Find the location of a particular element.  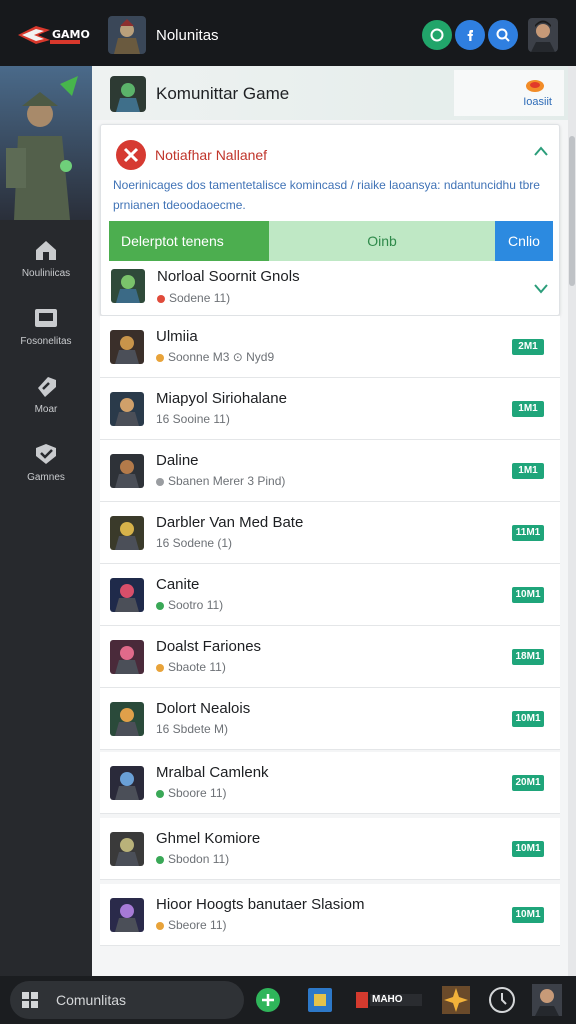

item-name: Dolort Nealois is located at coordinates (203, 708).